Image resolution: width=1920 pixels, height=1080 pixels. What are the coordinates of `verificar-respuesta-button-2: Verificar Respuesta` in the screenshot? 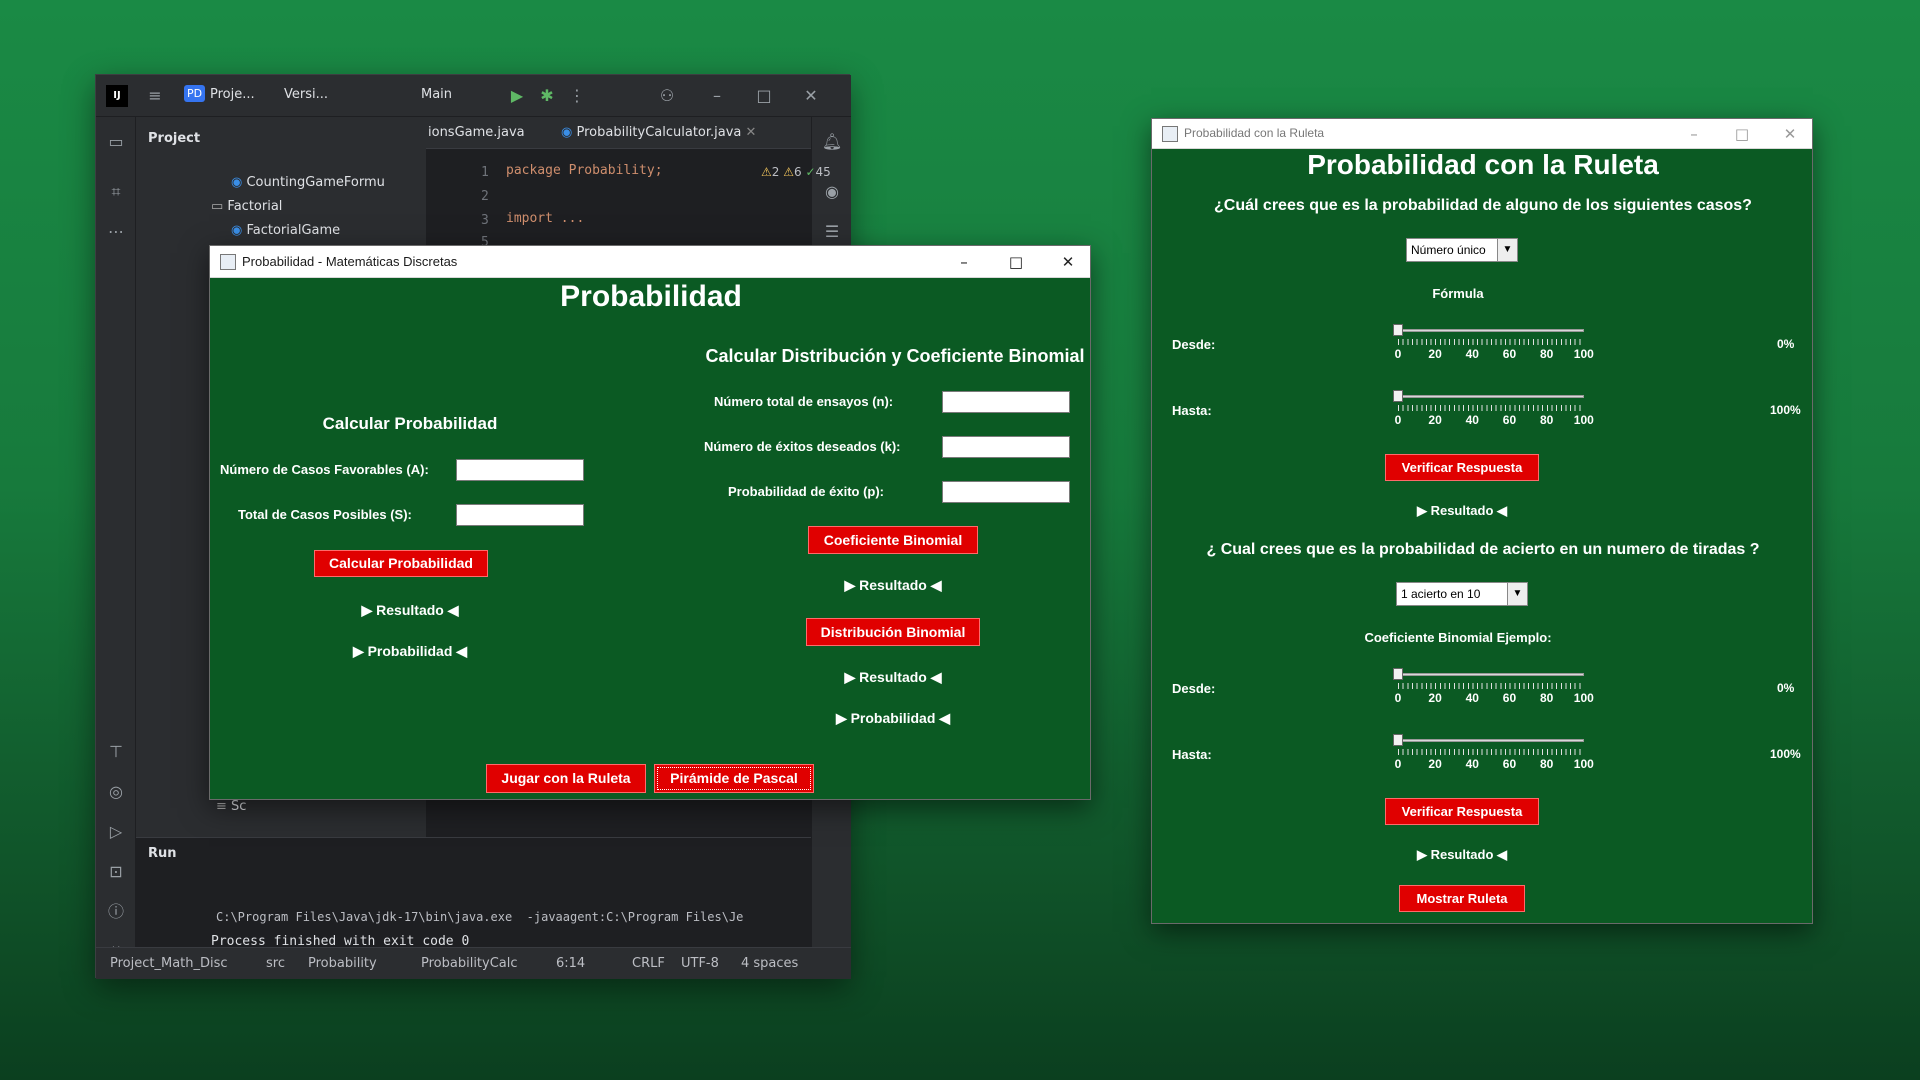 It's located at (1462, 811).